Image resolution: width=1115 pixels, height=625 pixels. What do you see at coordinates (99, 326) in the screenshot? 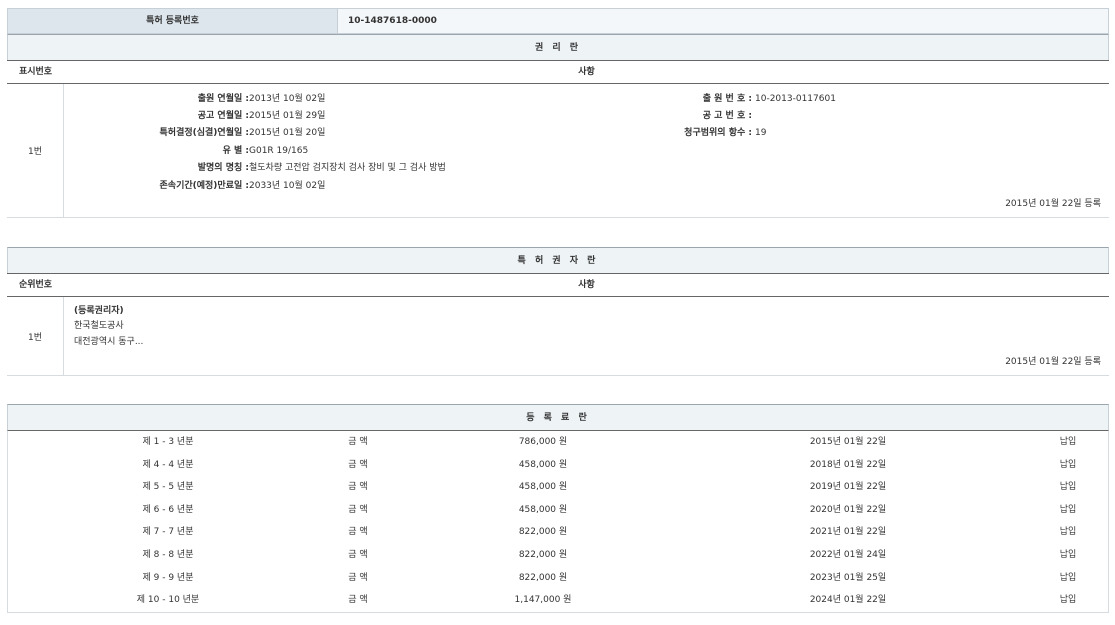
I see `holder-name: 한국철도공사` at bounding box center [99, 326].